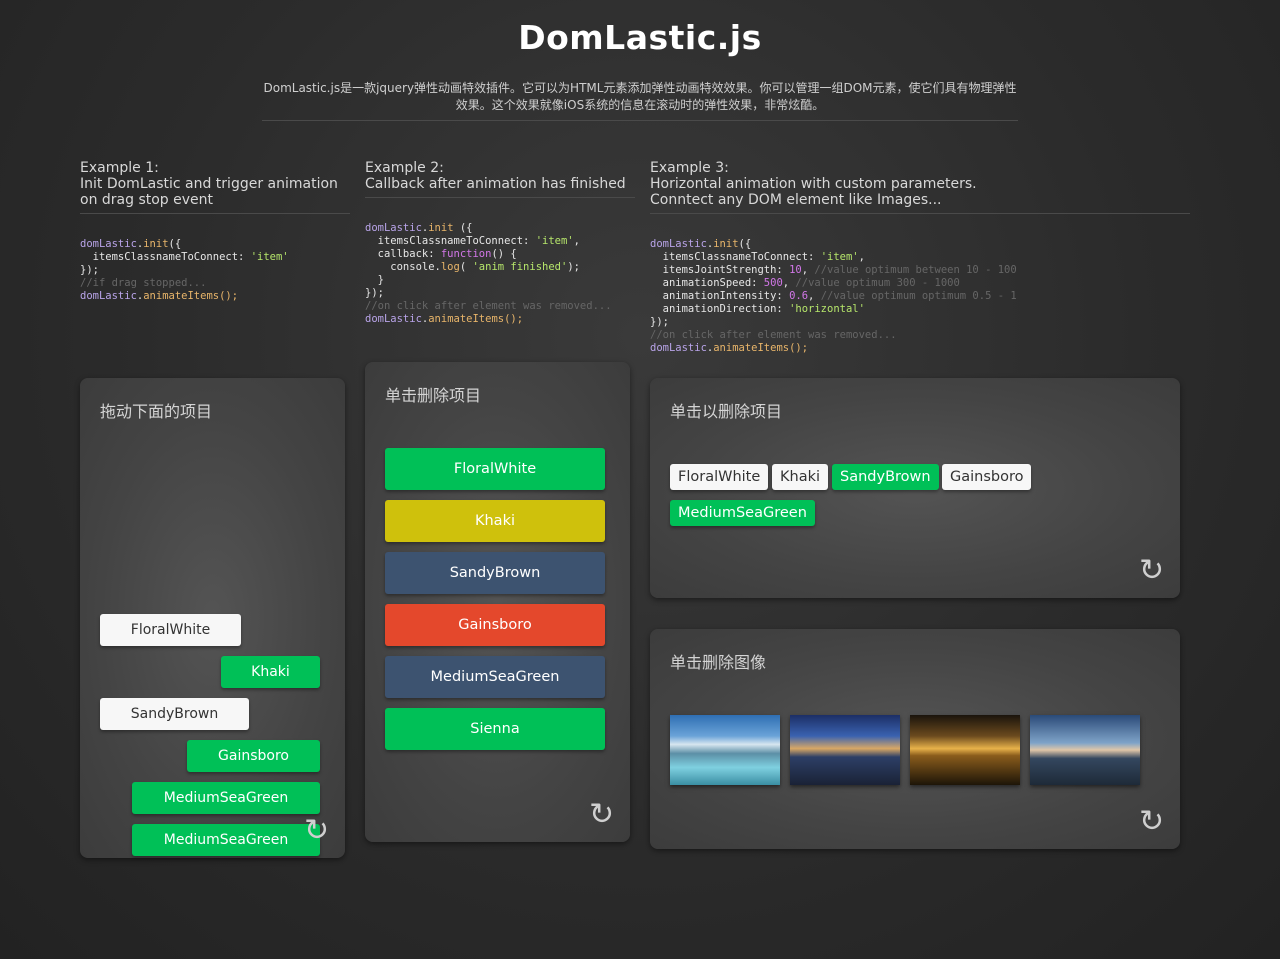 Image resolution: width=1280 pixels, height=959 pixels. I want to click on thumbnail-rocks, so click(1085, 750).